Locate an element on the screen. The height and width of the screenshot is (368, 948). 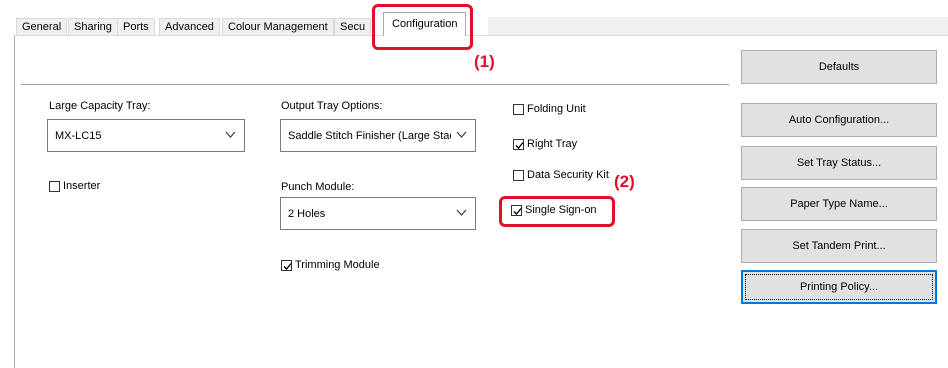
data-security-kit-checkbox: Data Security Kit is located at coordinates (561, 175).